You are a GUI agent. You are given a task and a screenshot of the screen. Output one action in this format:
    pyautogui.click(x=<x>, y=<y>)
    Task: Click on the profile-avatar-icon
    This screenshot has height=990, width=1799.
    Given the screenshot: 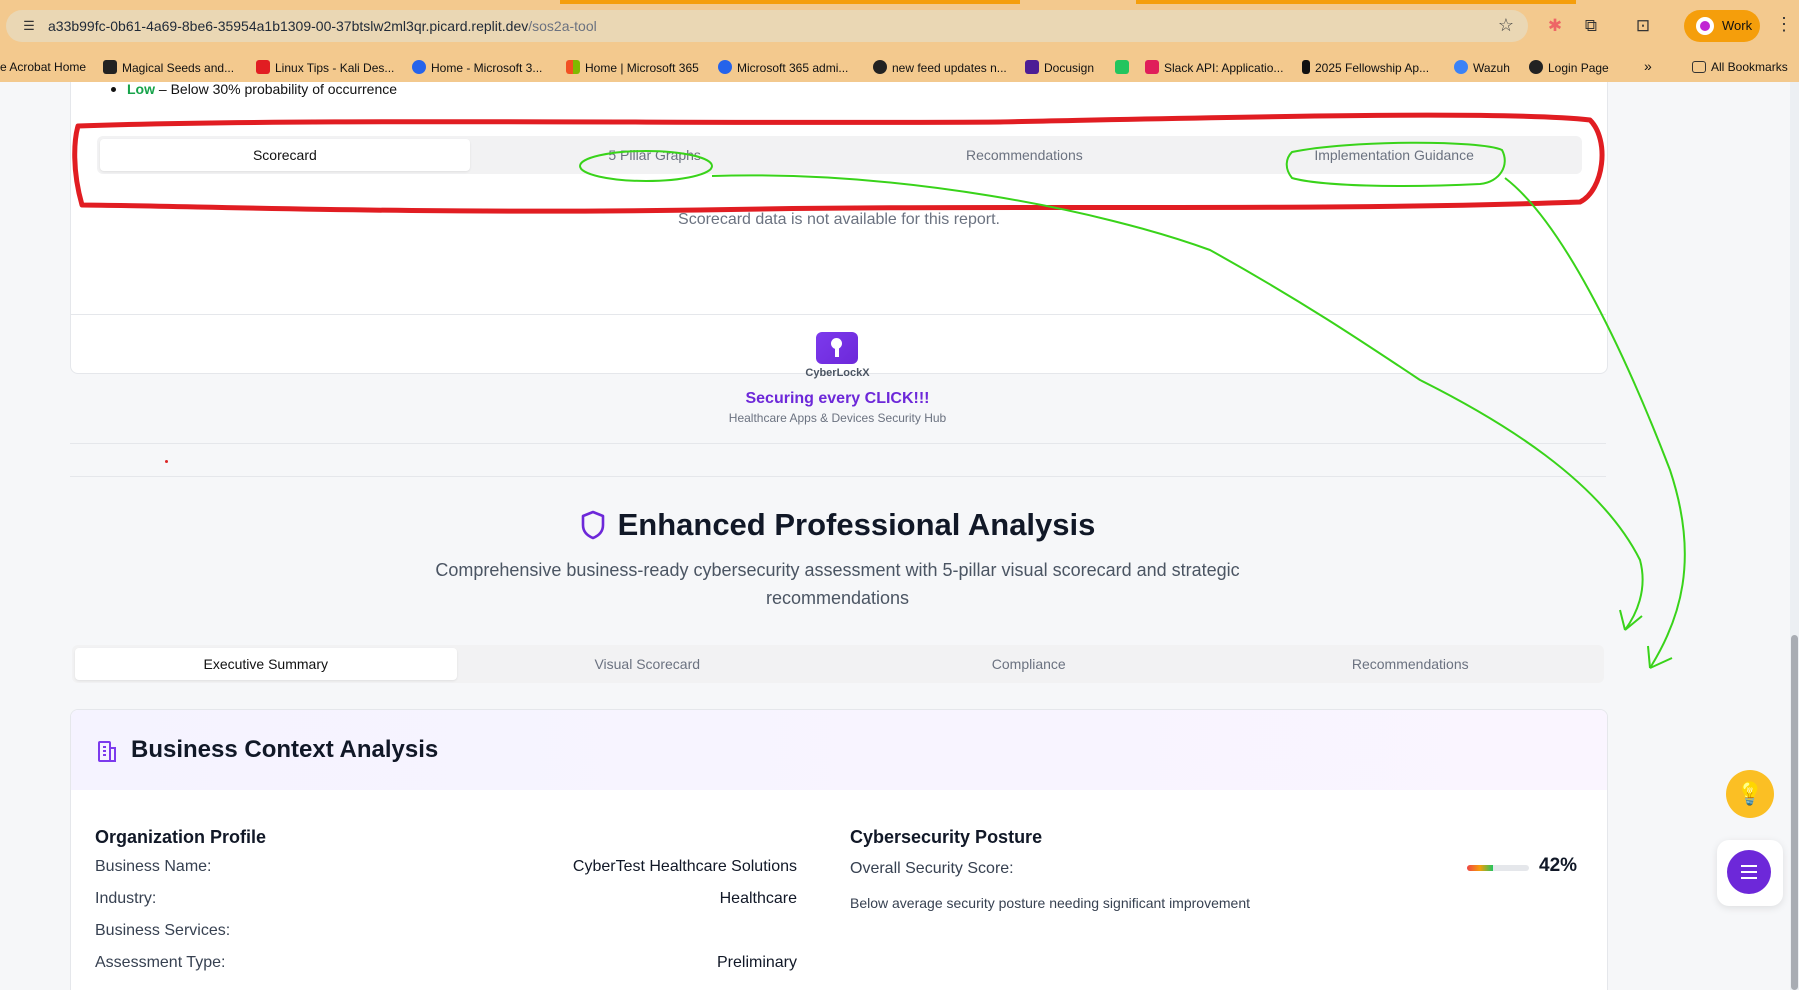 What is the action you would take?
    pyautogui.click(x=1705, y=26)
    